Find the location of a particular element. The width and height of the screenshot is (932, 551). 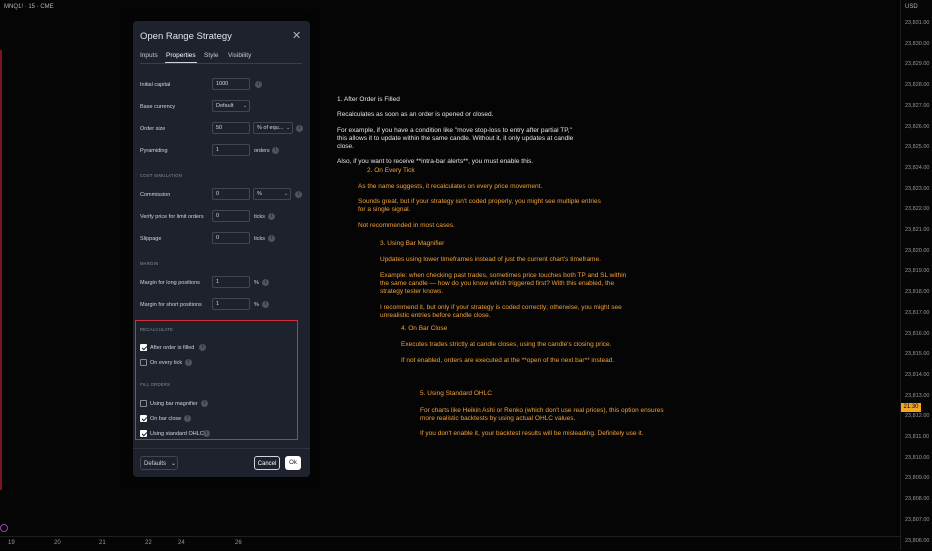

margin-short-label: Margin for short positions is located at coordinates (171, 305).